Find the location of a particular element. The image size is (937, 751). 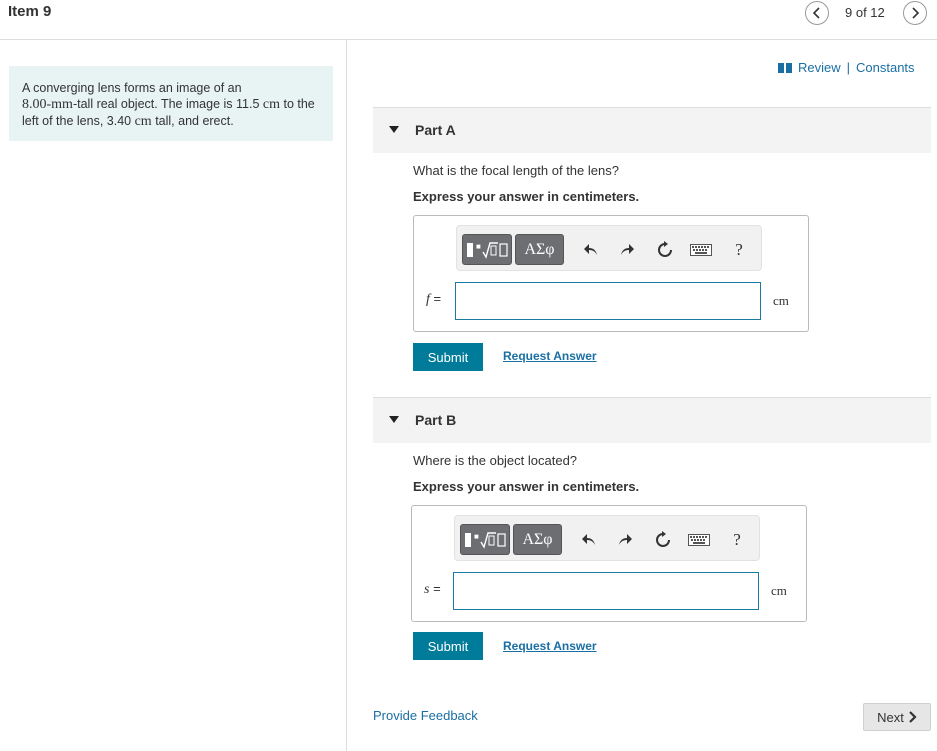

part-a-label: Part A is located at coordinates (435, 130).